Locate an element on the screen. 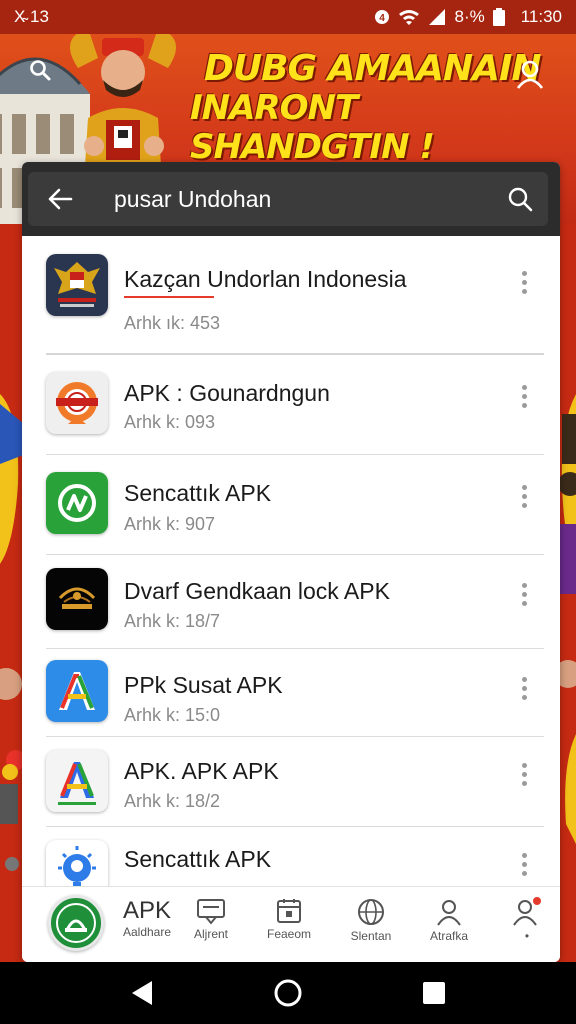  system-back-button is located at coordinates (142, 993).